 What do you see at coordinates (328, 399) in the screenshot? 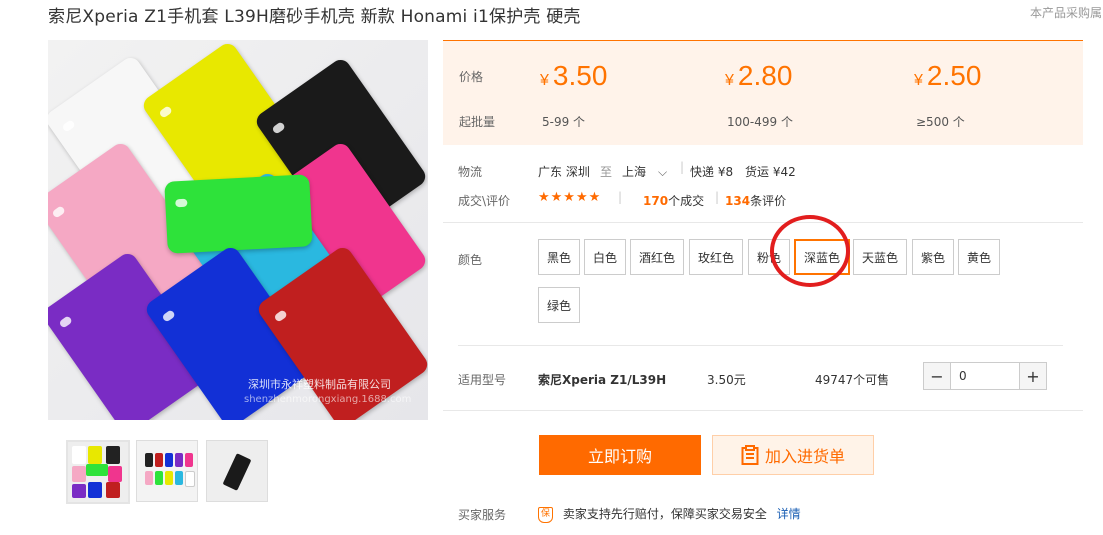
I see `image-watermark-url: shenzhenmorongxiang.1688.com` at bounding box center [328, 399].